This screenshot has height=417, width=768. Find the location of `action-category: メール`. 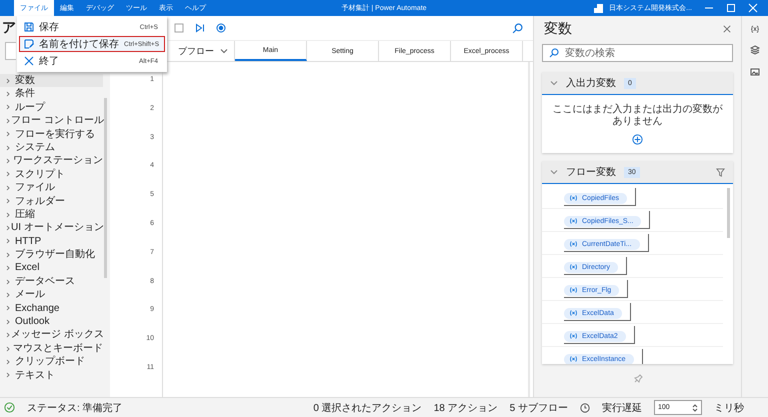

action-category: メール is located at coordinates (51, 295).